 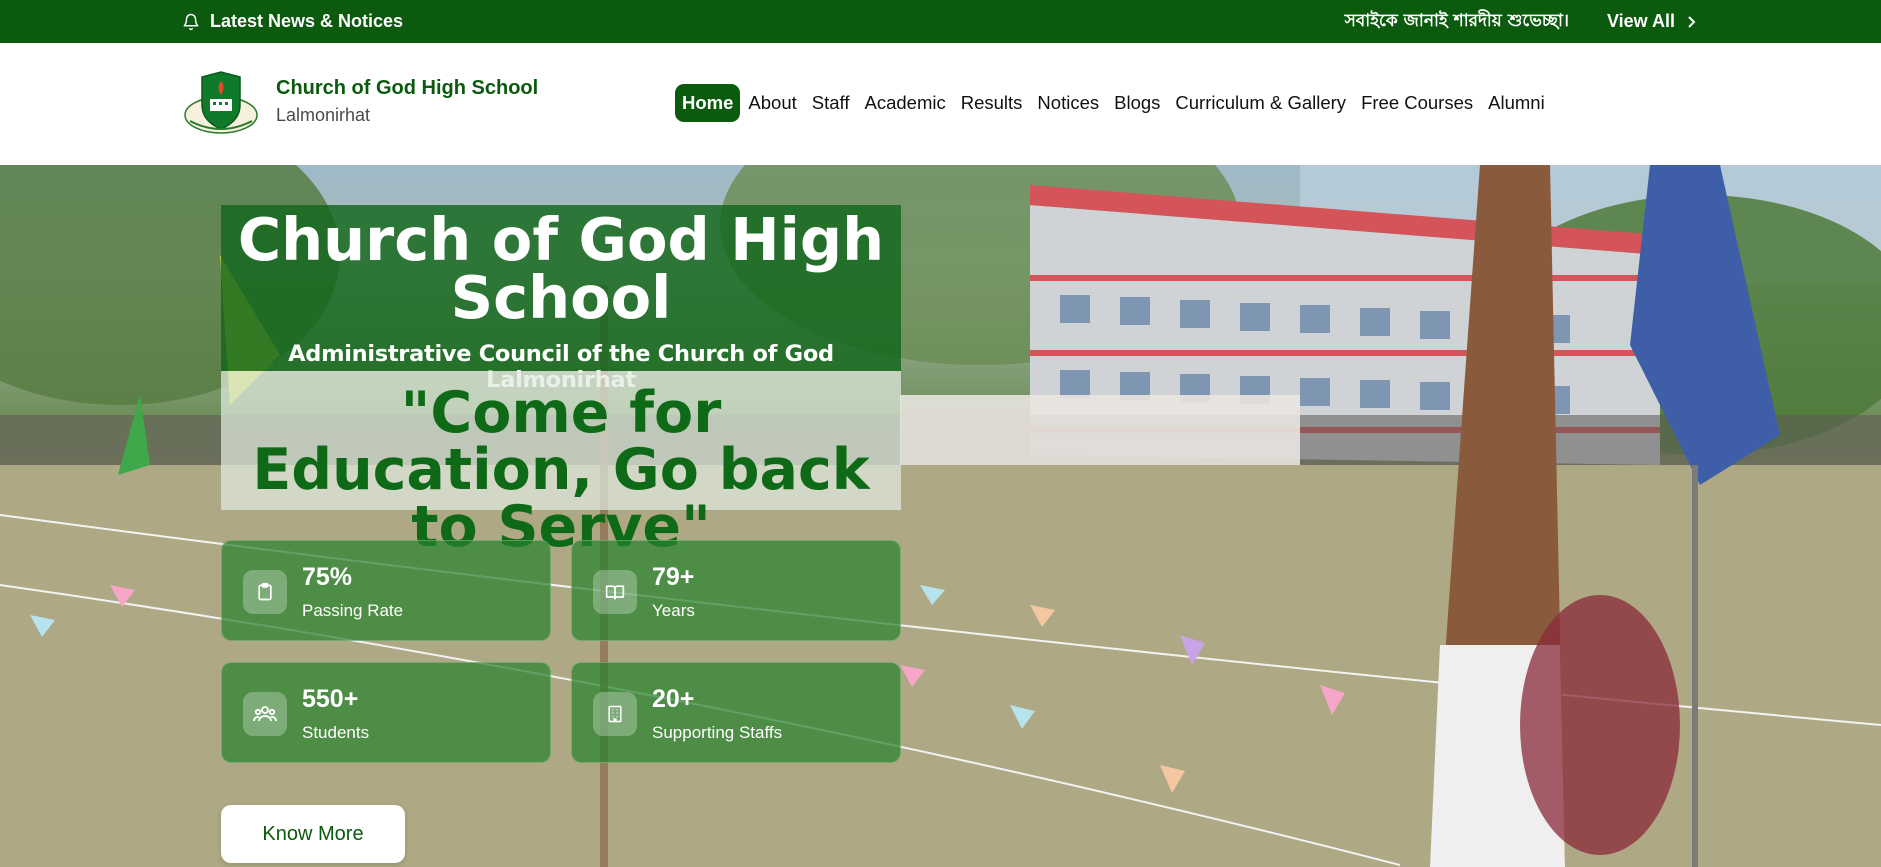 I want to click on know-more-button: Know More, so click(x=313, y=834).